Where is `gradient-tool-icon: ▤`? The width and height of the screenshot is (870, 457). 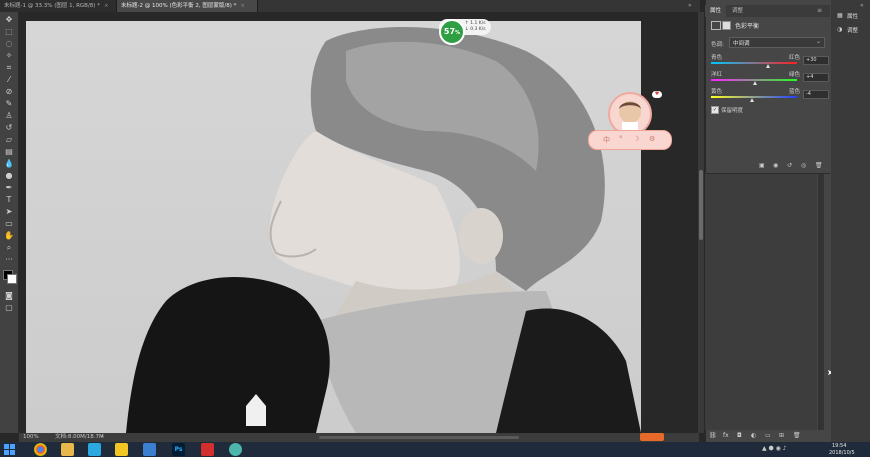 gradient-tool-icon: ▤ is located at coordinates (9, 151).